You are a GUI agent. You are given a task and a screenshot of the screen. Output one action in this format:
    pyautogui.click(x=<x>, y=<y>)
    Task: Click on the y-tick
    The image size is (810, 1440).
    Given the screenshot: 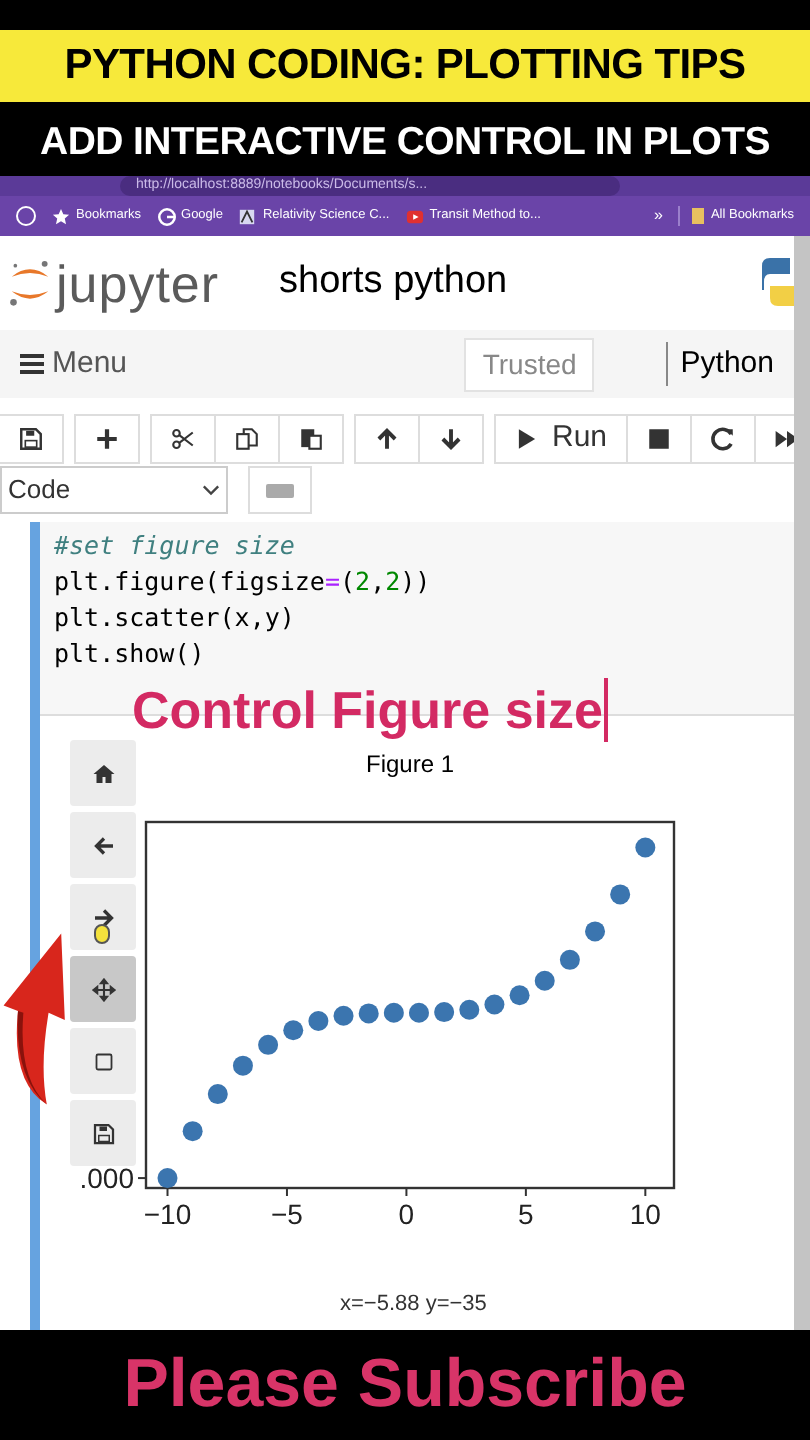 What is the action you would take?
    pyautogui.click(x=142, y=1178)
    